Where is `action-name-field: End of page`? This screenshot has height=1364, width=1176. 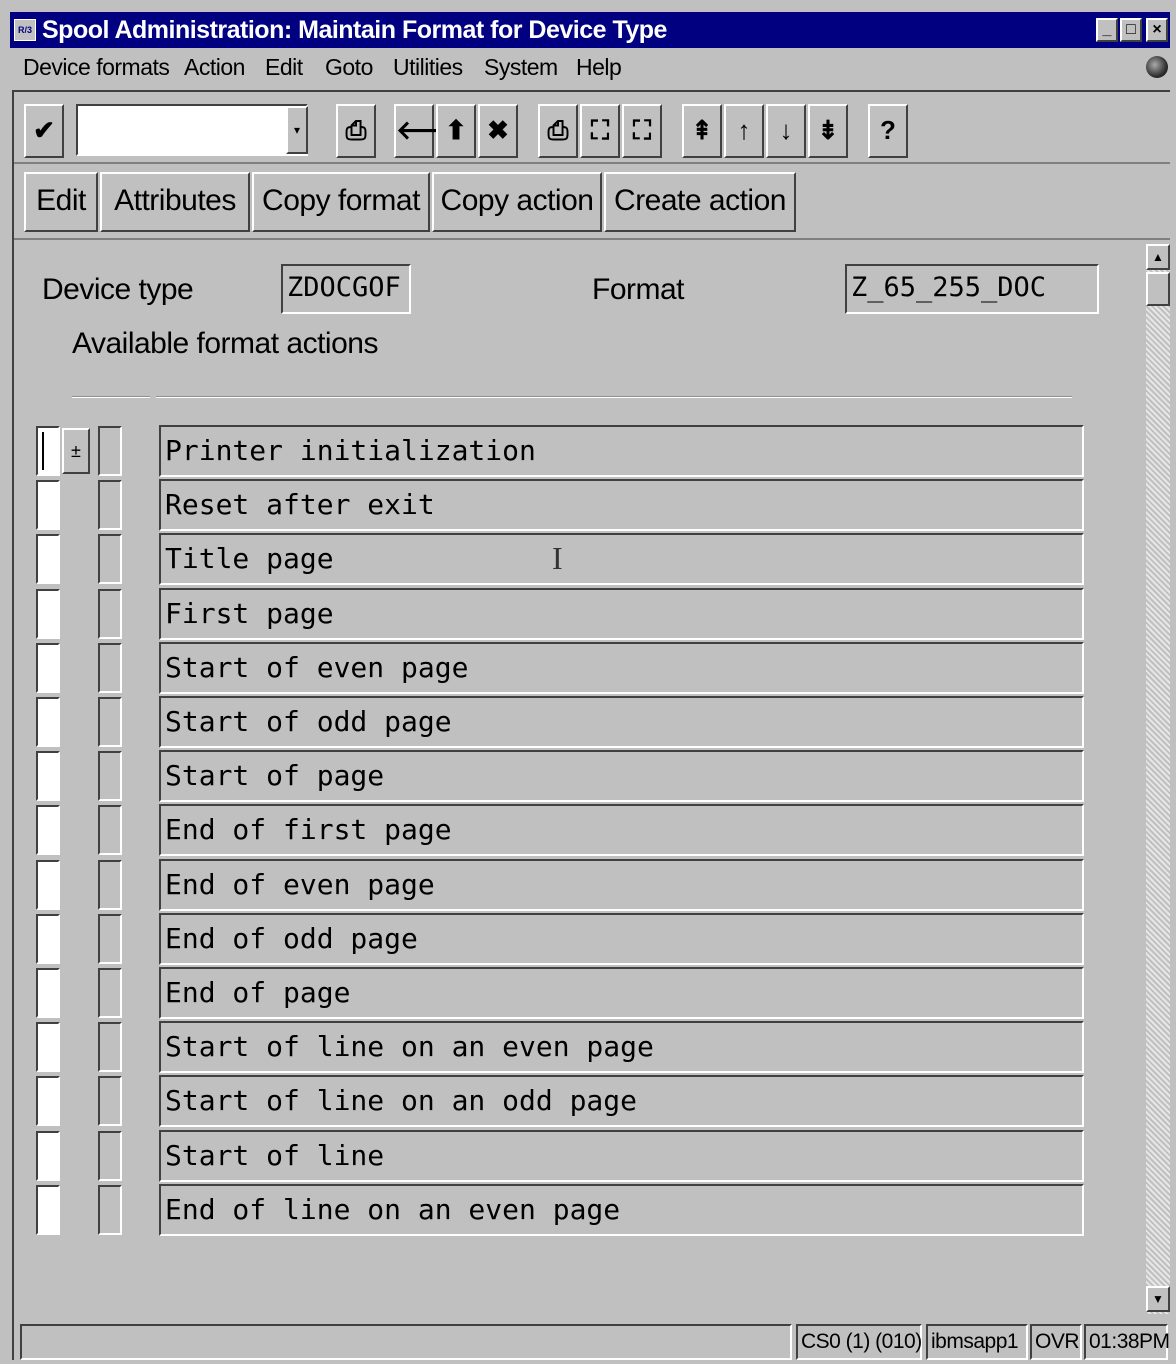
action-name-field: End of page is located at coordinates (621, 993).